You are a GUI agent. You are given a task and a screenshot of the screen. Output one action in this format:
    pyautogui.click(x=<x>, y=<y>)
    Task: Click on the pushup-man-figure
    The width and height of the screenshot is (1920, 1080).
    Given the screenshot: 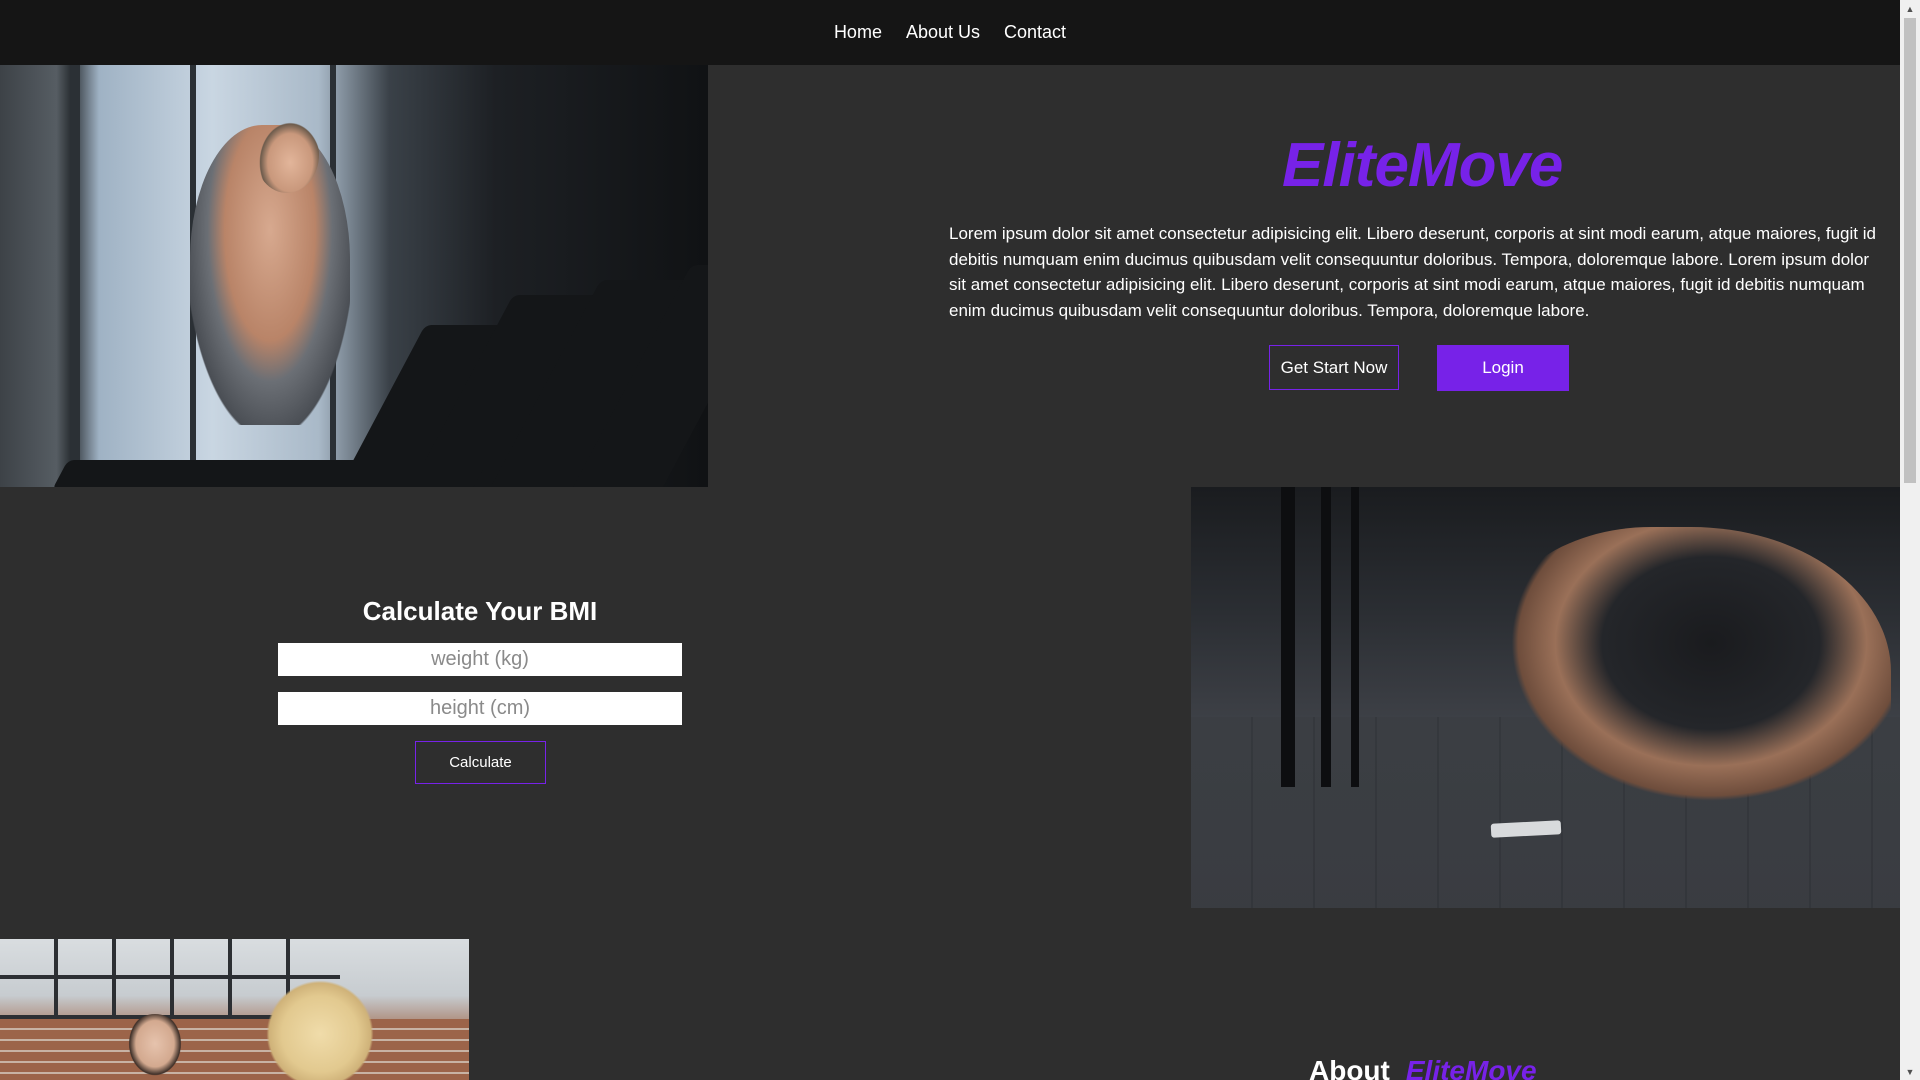 What is the action you would take?
    pyautogui.click(x=1691, y=672)
    